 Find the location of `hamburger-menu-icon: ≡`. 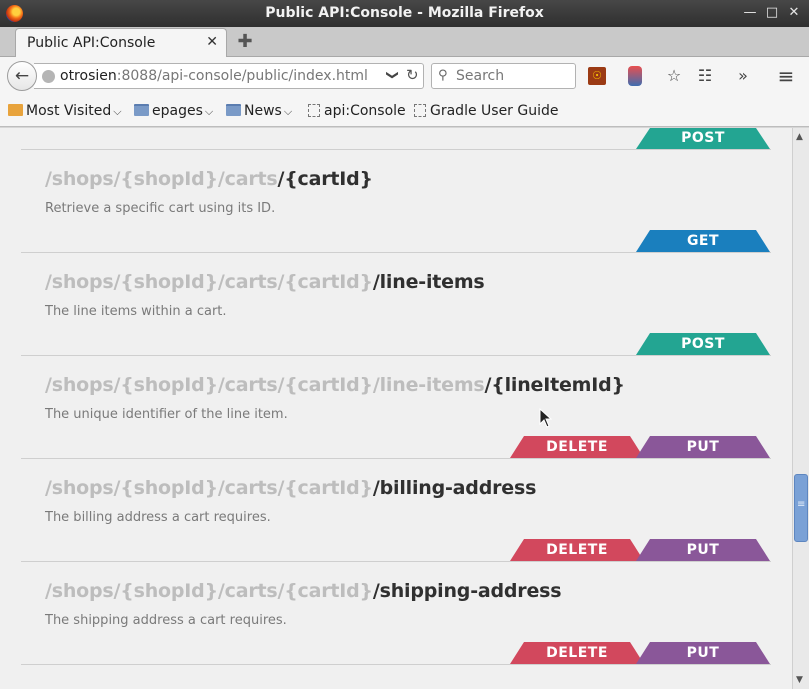

hamburger-menu-icon: ≡ is located at coordinates (786, 76).